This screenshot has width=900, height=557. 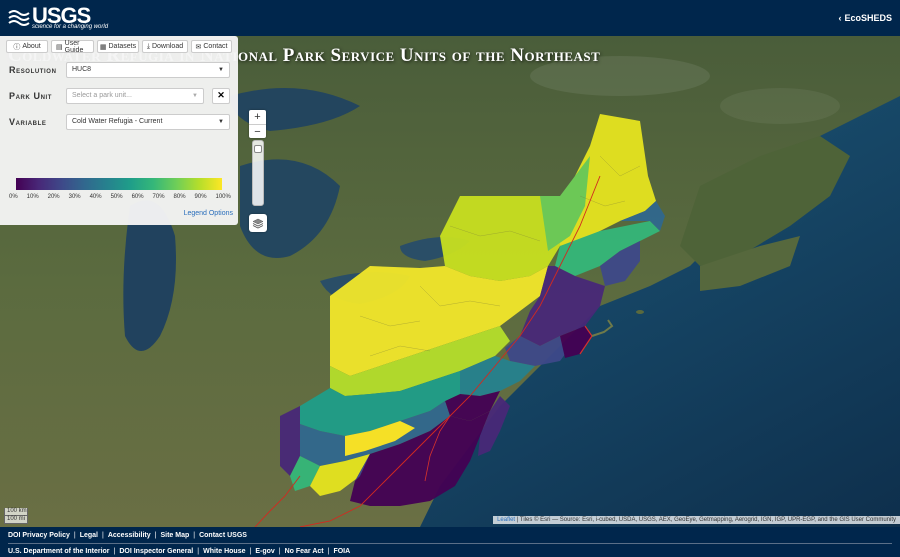 What do you see at coordinates (179, 197) in the screenshot?
I see `legend-tick: 80%` at bounding box center [179, 197].